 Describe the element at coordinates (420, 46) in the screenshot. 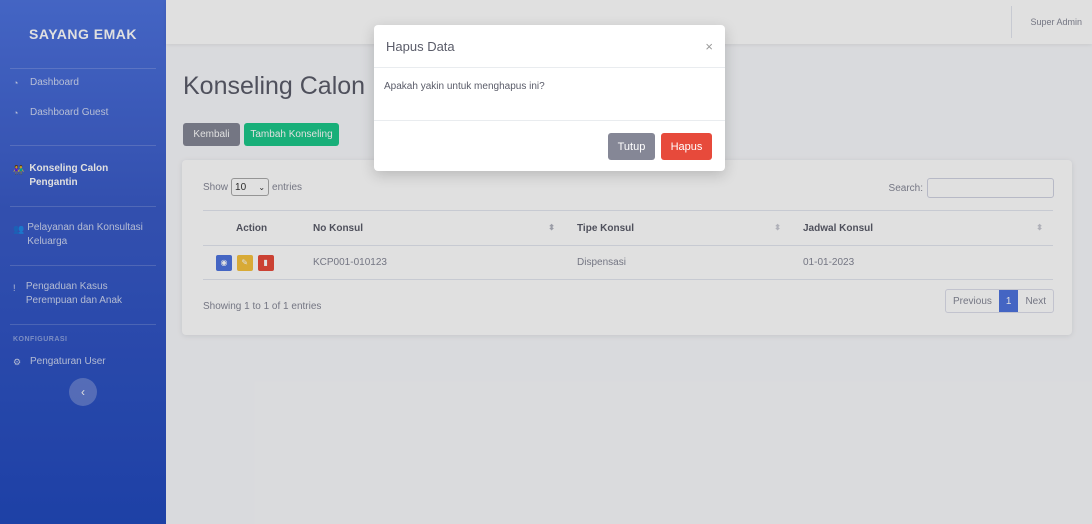

I see `modal-title: Hapus Data` at that location.